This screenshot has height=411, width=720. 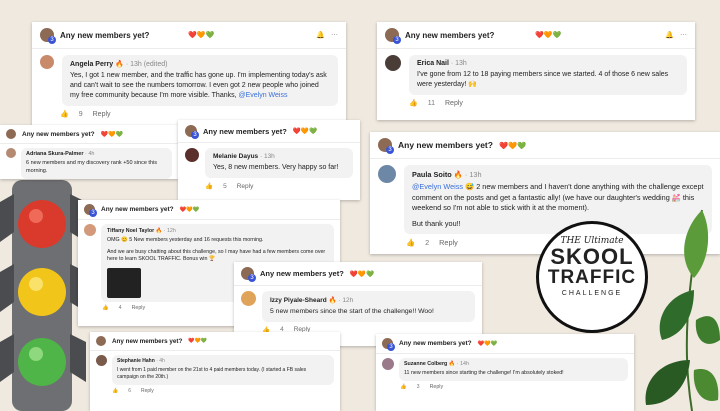 What do you see at coordinates (42, 362) in the screenshot?
I see `green-light` at bounding box center [42, 362].